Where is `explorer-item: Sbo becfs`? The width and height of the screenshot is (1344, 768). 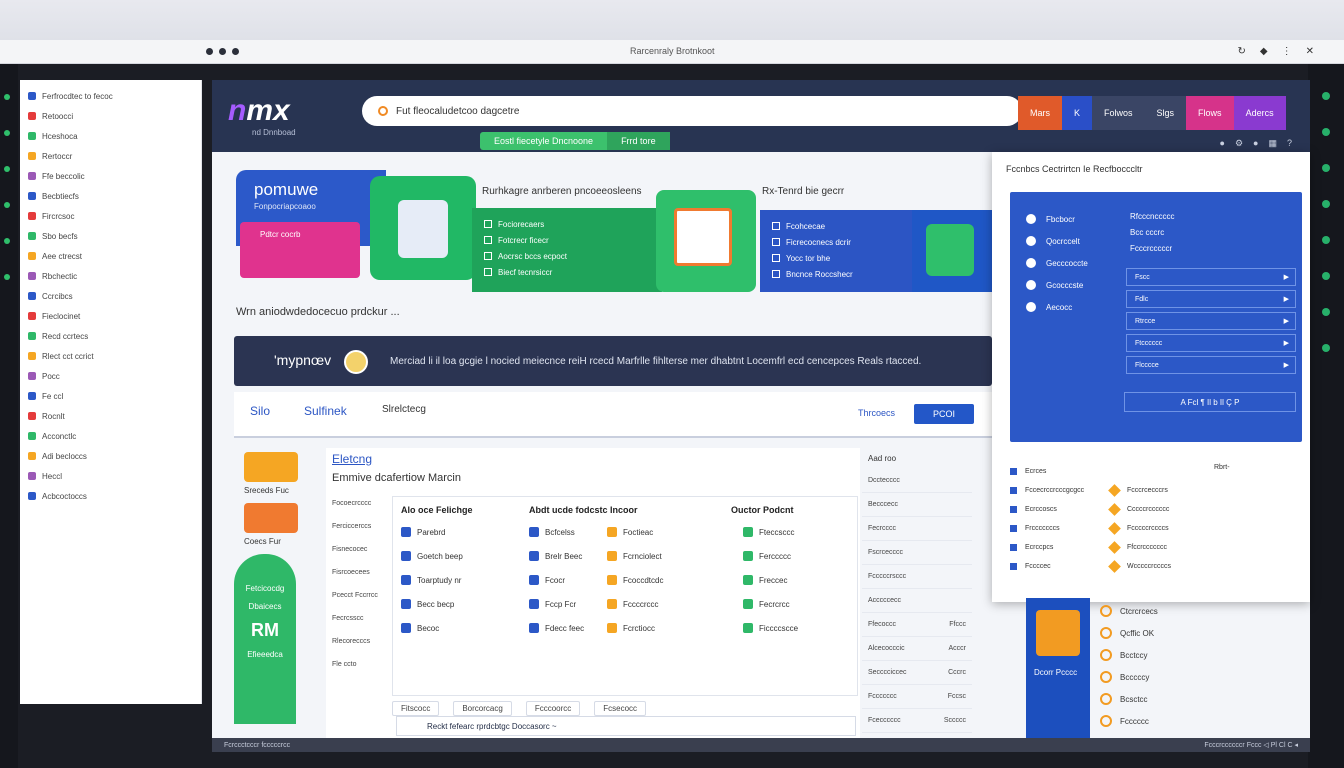 explorer-item: Sbo becfs is located at coordinates (110, 236).